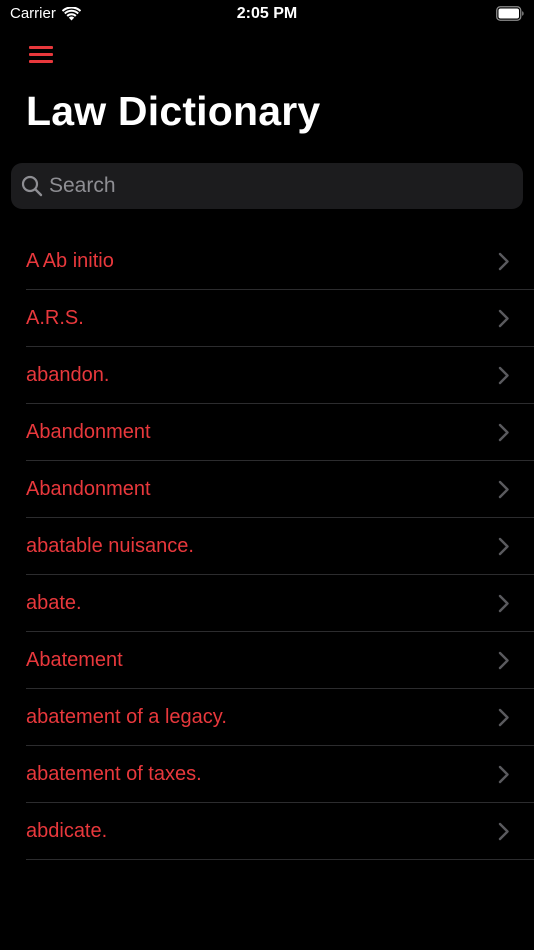 The width and height of the screenshot is (534, 950). I want to click on list-item-label: Abatement, so click(74, 660).